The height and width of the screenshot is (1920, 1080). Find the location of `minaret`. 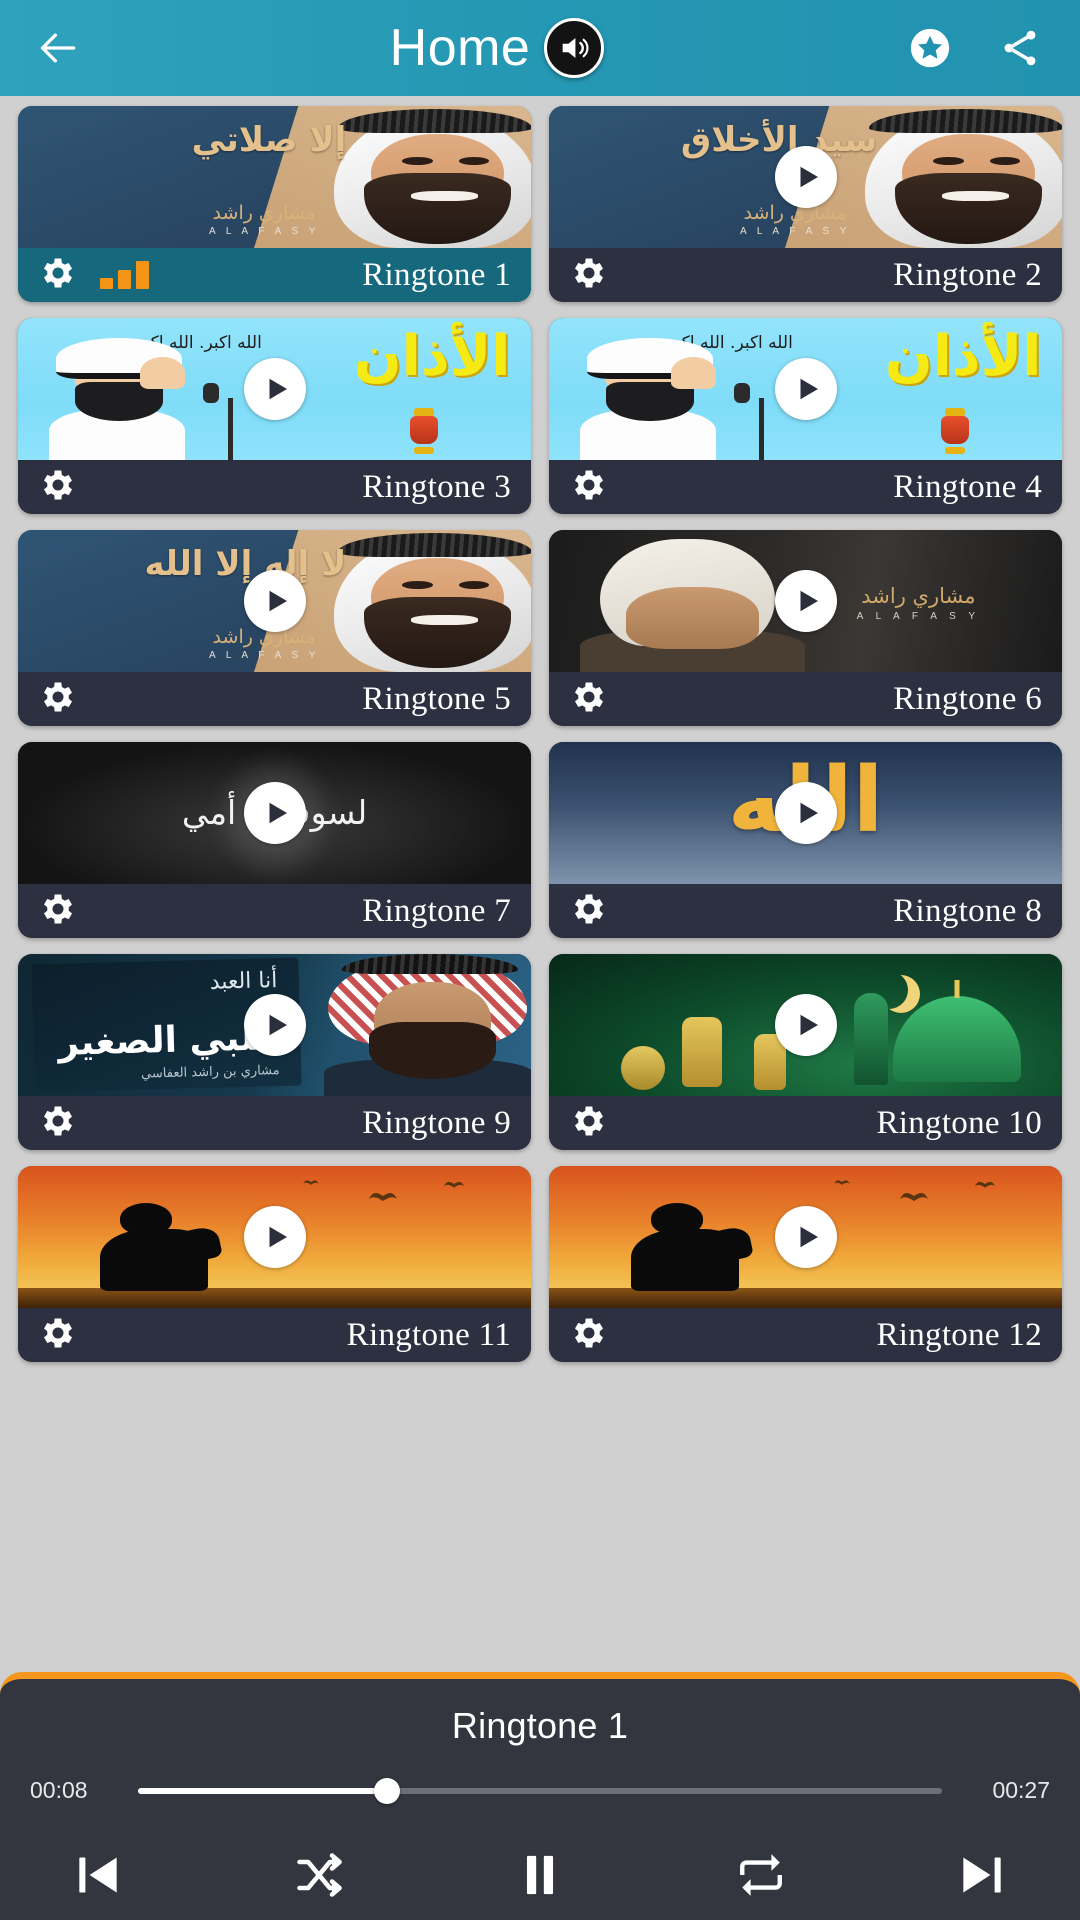

minaret is located at coordinates (870, 1038).